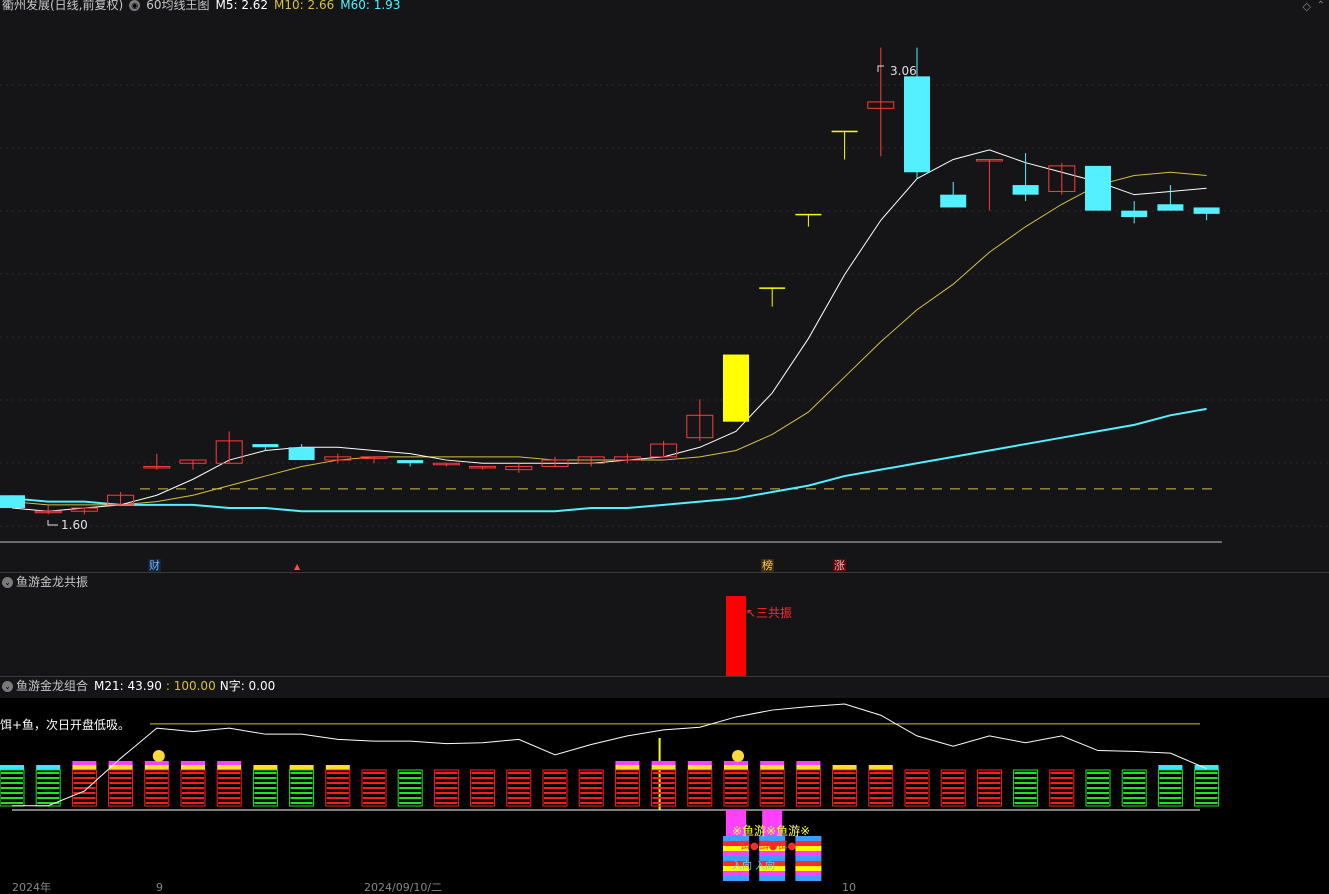  I want to click on resonance-bar, so click(736, 636).